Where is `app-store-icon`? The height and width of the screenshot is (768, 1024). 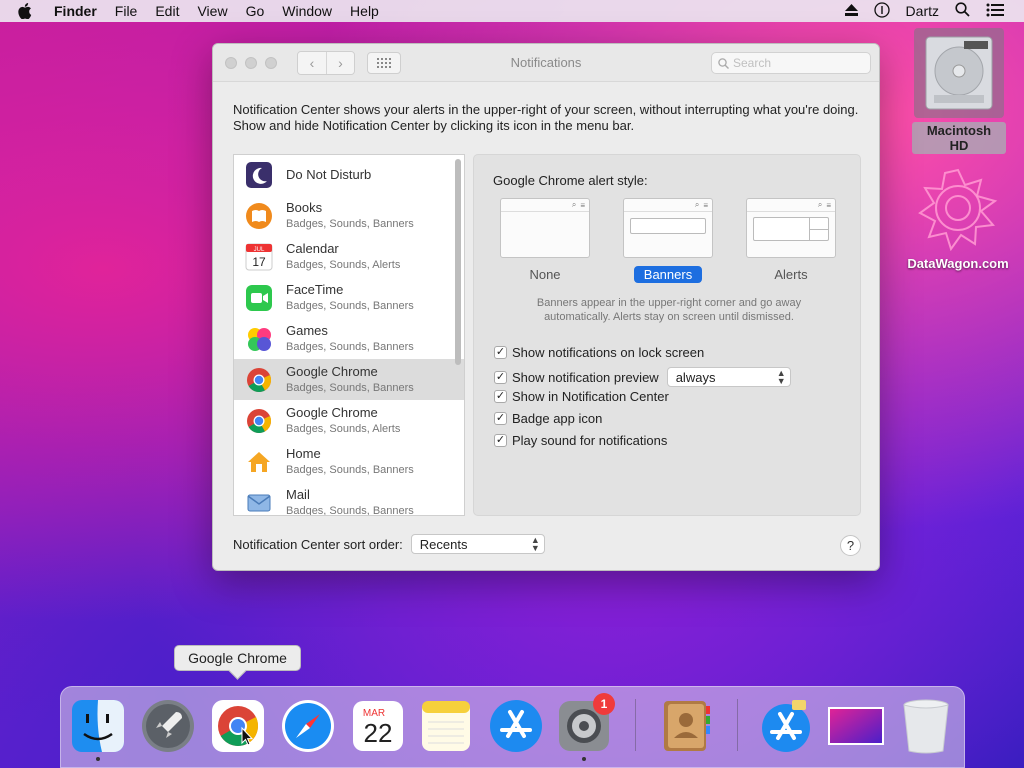 app-store-icon is located at coordinates (786, 726).